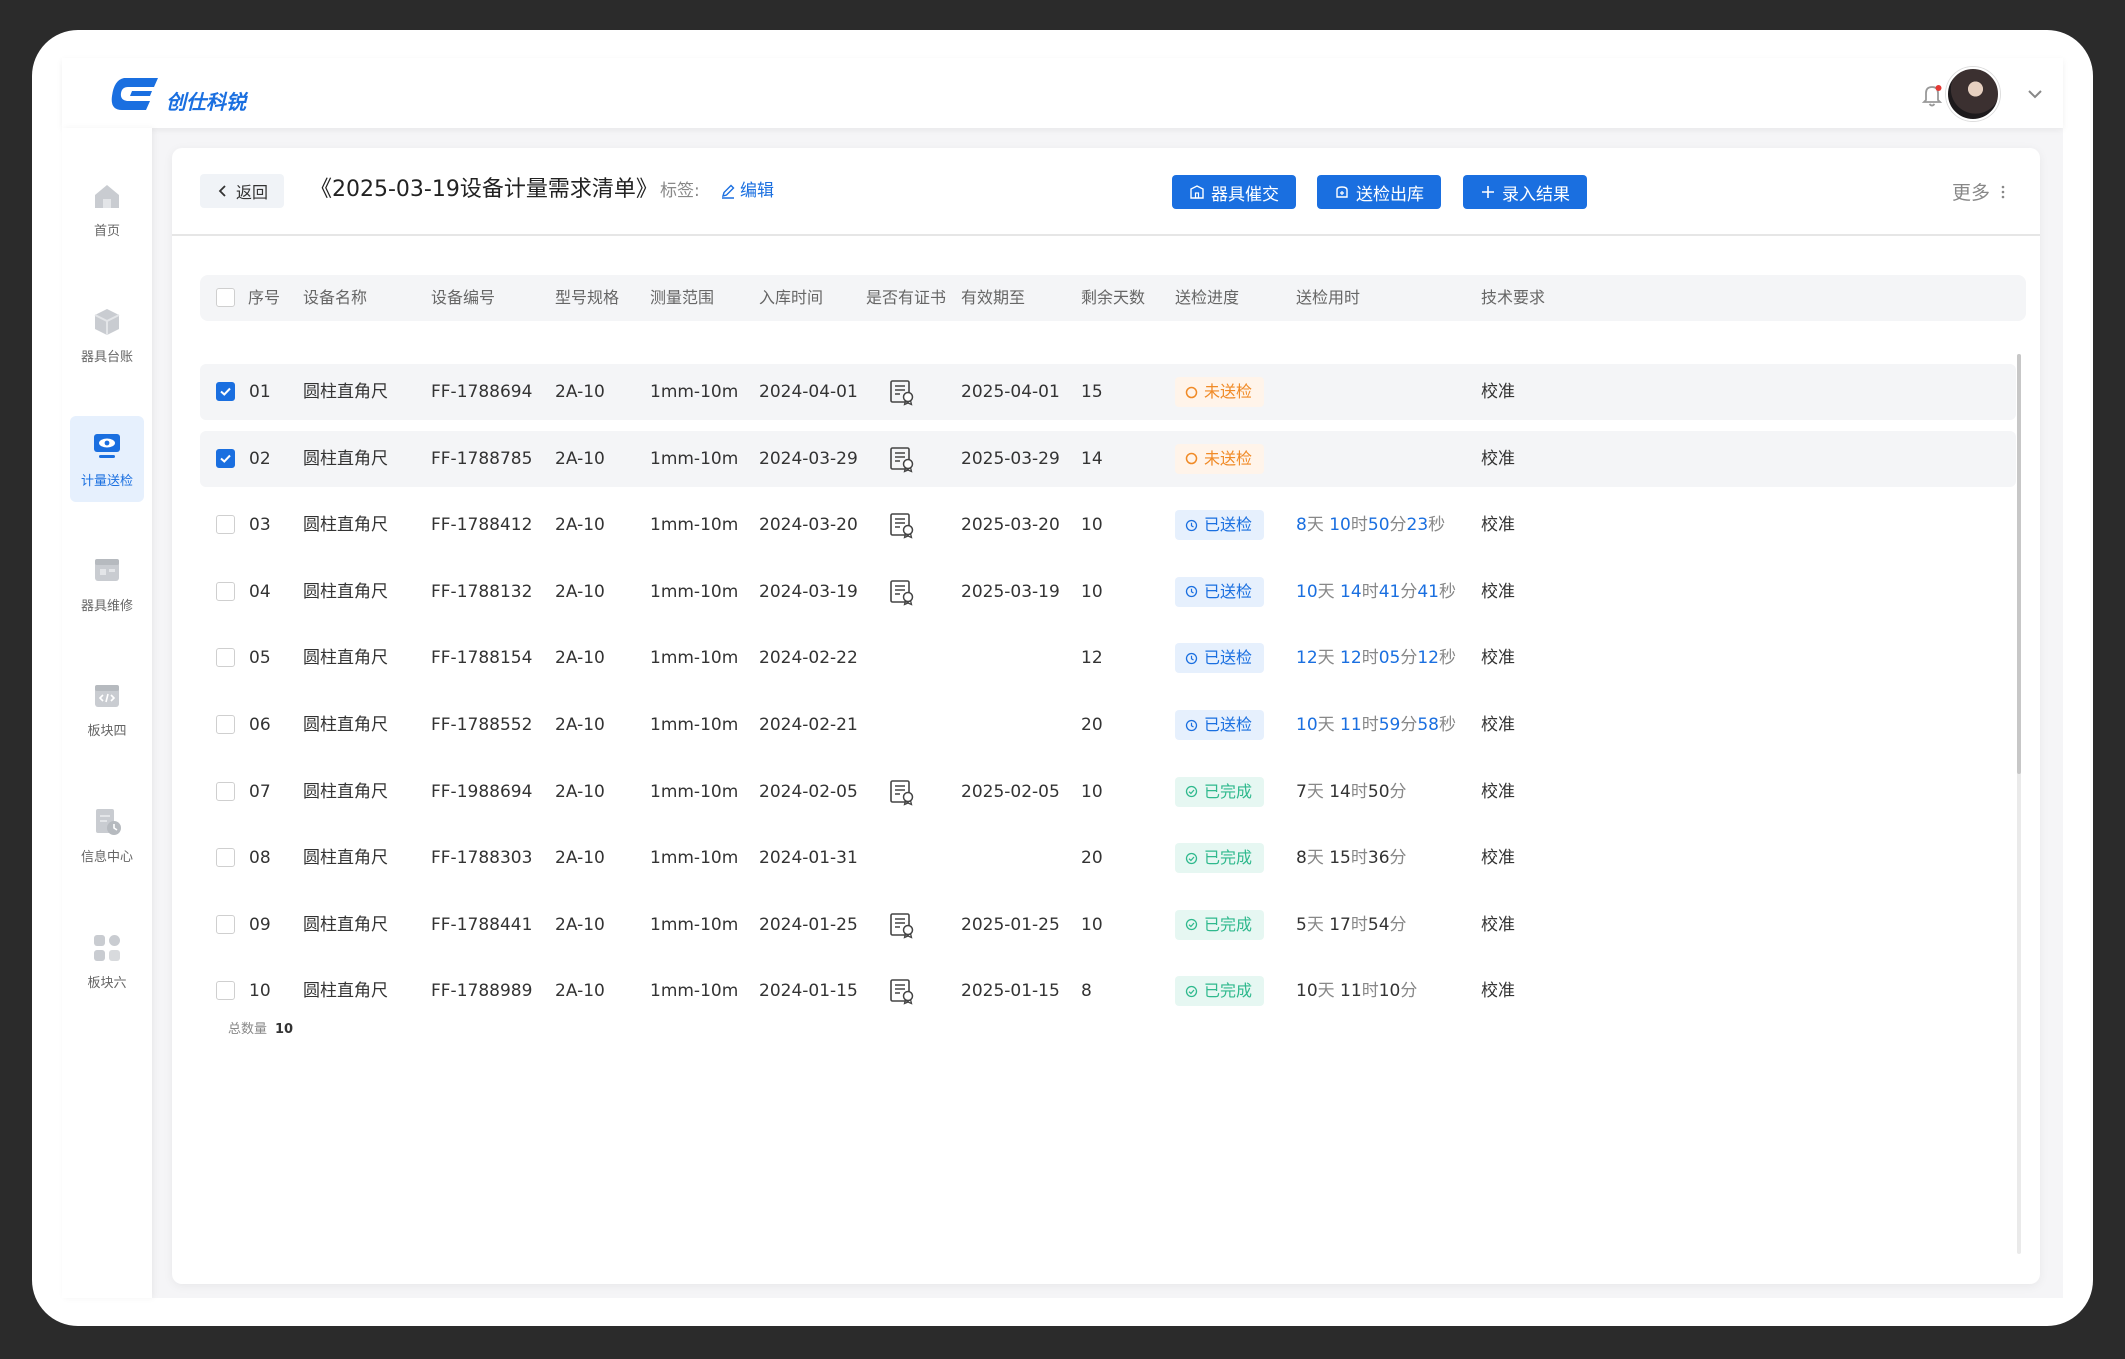 The image size is (2125, 1359). Describe the element at coordinates (107, 584) in the screenshot. I see `sidebar-item-repair: 器具维修` at that location.